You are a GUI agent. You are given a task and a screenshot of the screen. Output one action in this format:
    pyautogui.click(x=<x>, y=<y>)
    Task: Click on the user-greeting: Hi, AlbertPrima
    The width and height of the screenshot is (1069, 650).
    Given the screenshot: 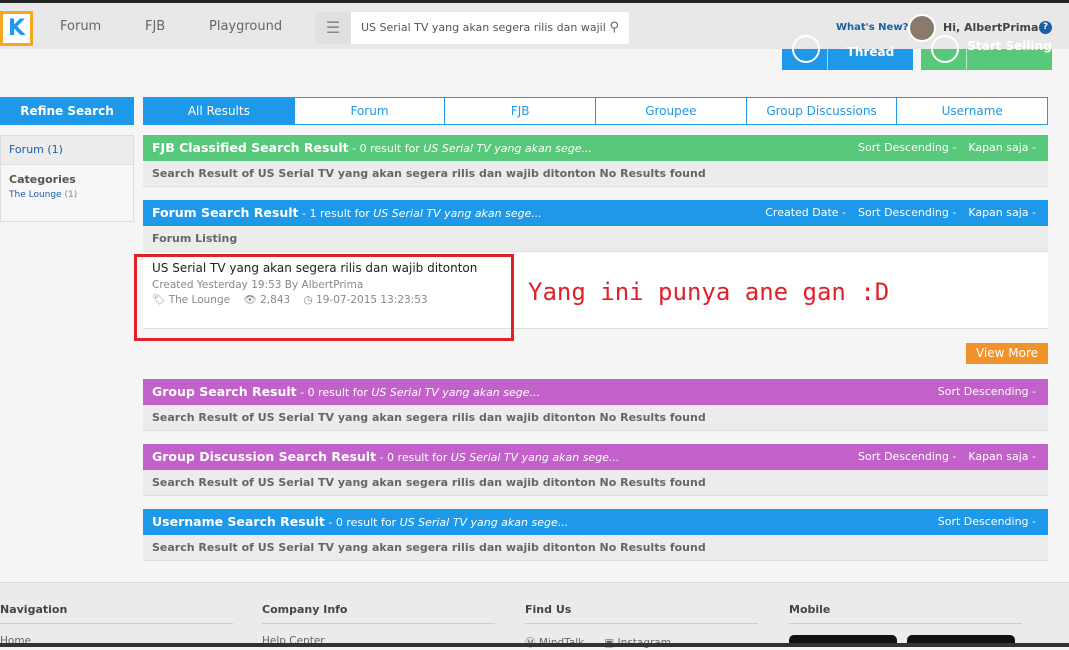 What is the action you would take?
    pyautogui.click(x=990, y=27)
    